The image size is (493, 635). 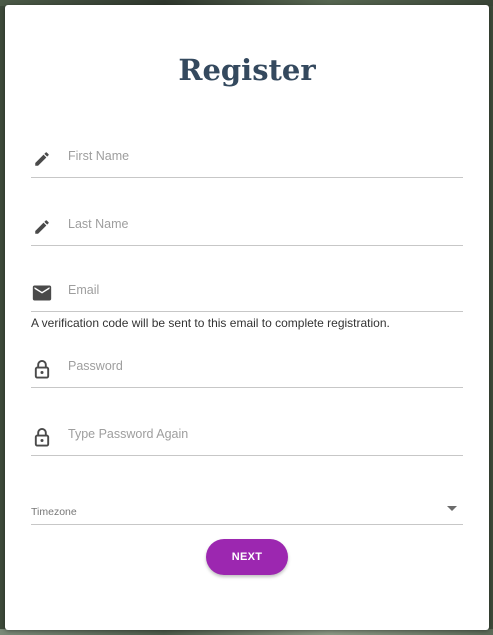 What do you see at coordinates (54, 512) in the screenshot?
I see `timezone-label: Timezone` at bounding box center [54, 512].